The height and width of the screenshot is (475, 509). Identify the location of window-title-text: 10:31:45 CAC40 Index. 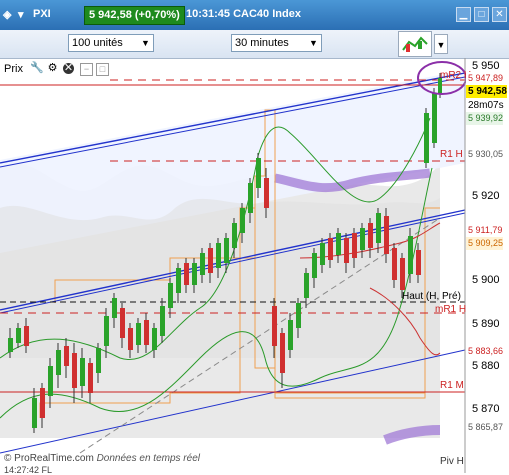
(243, 14).